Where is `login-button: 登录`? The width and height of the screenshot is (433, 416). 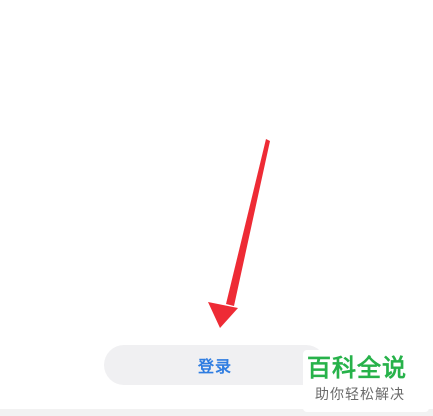 login-button: 登录 is located at coordinates (215, 365).